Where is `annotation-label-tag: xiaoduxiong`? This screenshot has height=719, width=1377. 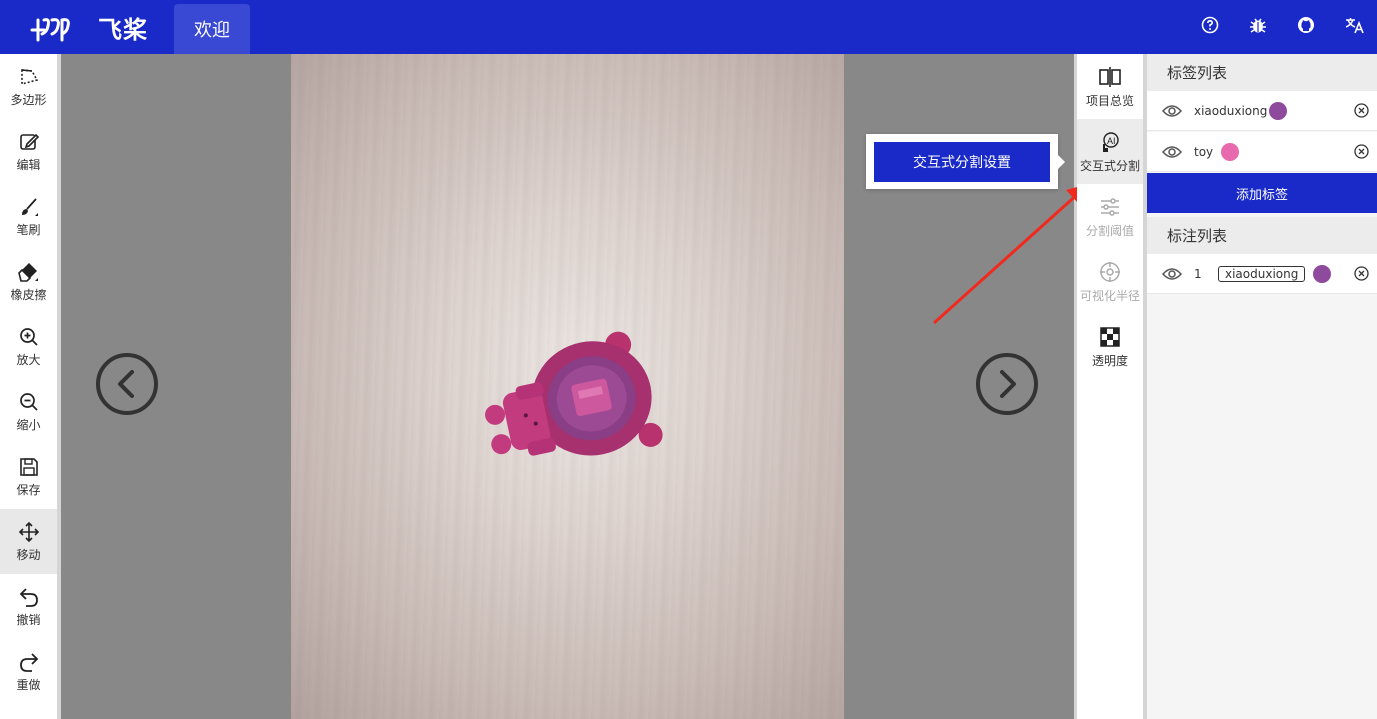 annotation-label-tag: xiaoduxiong is located at coordinates (1262, 273).